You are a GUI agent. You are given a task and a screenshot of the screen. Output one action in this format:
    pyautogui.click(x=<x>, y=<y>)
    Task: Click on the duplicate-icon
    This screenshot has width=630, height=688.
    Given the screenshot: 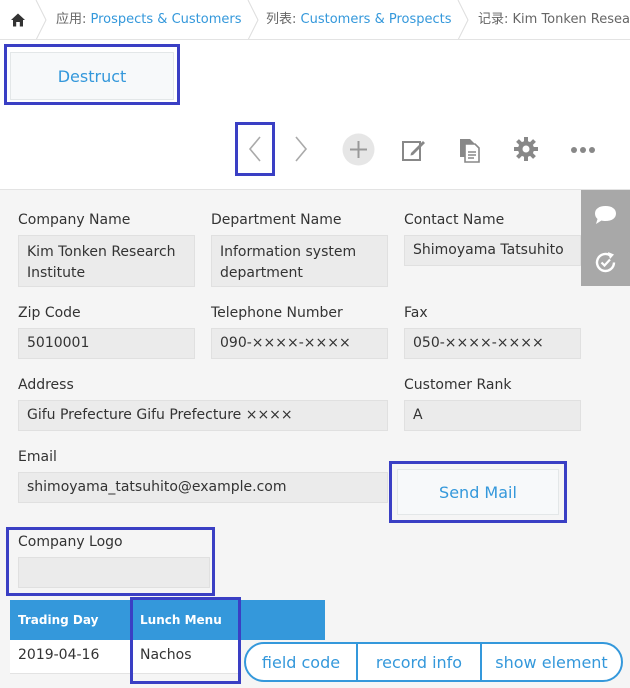 What is the action you would take?
    pyautogui.click(x=470, y=150)
    